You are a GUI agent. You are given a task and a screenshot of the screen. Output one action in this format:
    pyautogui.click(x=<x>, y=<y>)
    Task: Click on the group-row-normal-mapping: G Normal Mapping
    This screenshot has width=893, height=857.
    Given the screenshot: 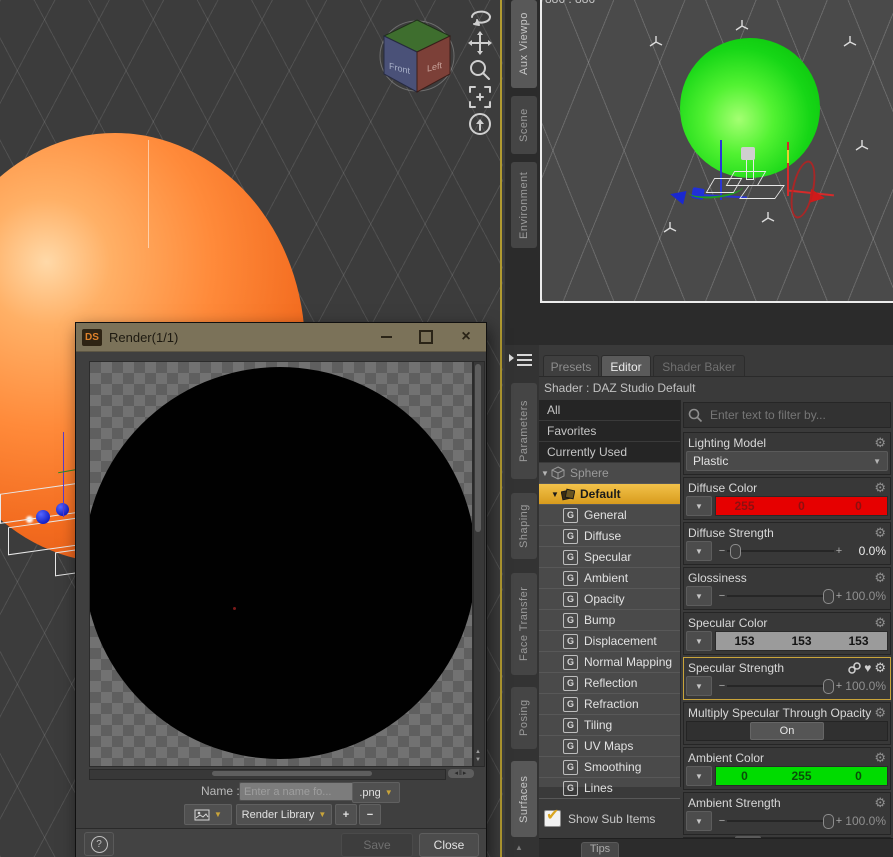 What is the action you would take?
    pyautogui.click(x=609, y=662)
    